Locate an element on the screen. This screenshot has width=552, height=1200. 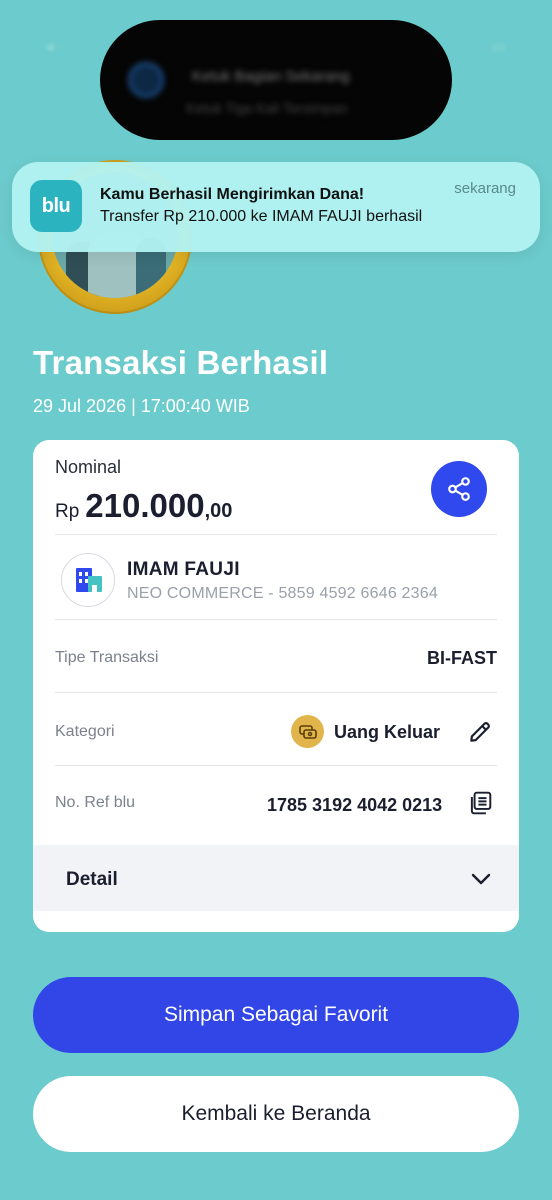
live-activity-icon is located at coordinates (146, 80).